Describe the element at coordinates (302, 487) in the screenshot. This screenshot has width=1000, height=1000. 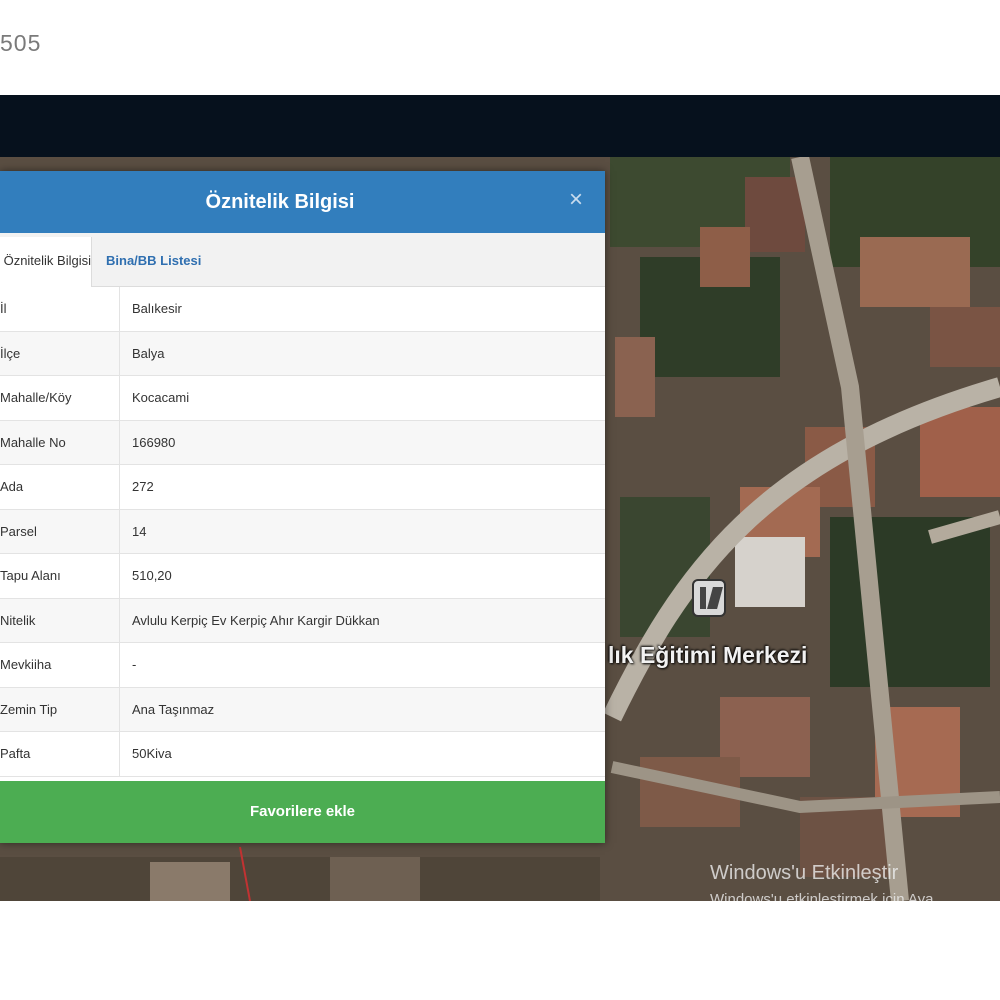
I see `table-row: Ada 272` at that location.